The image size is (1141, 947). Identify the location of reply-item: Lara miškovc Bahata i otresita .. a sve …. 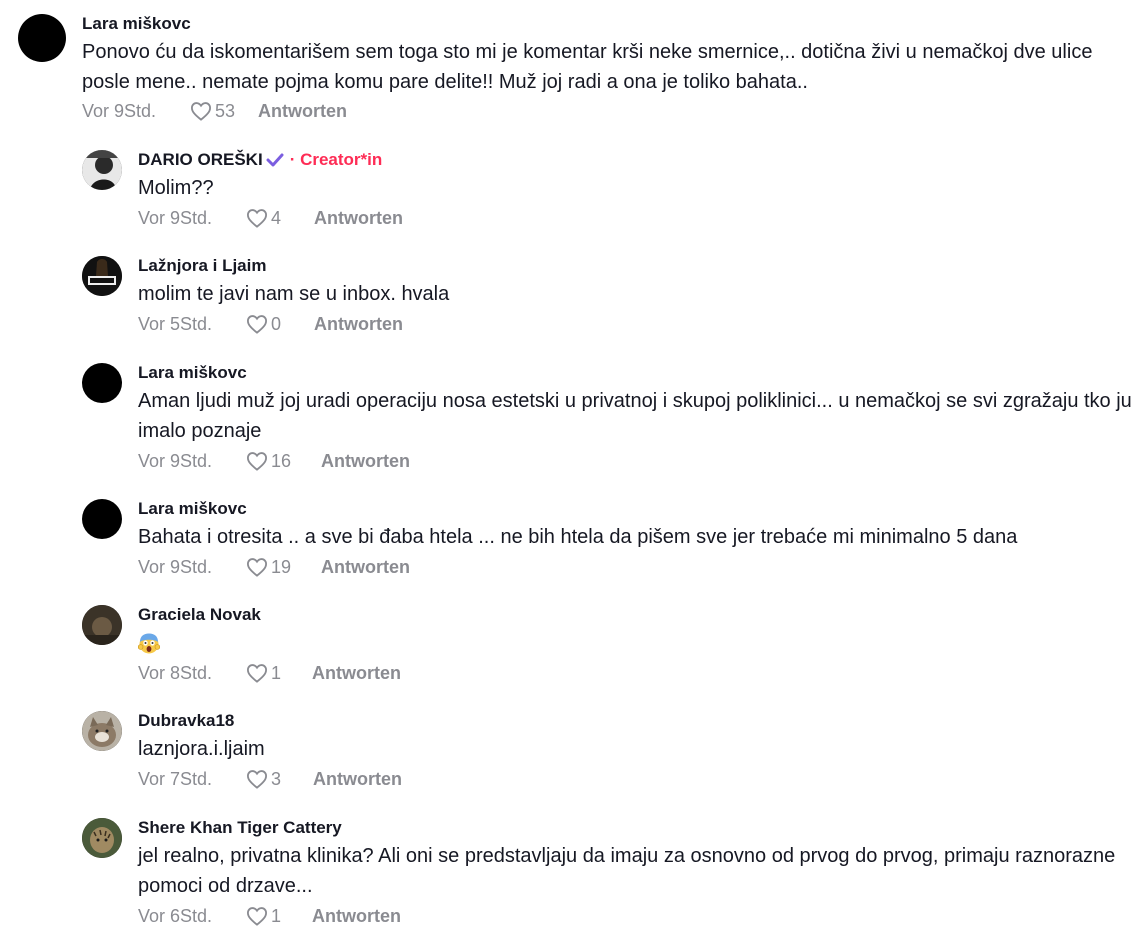
(611, 539).